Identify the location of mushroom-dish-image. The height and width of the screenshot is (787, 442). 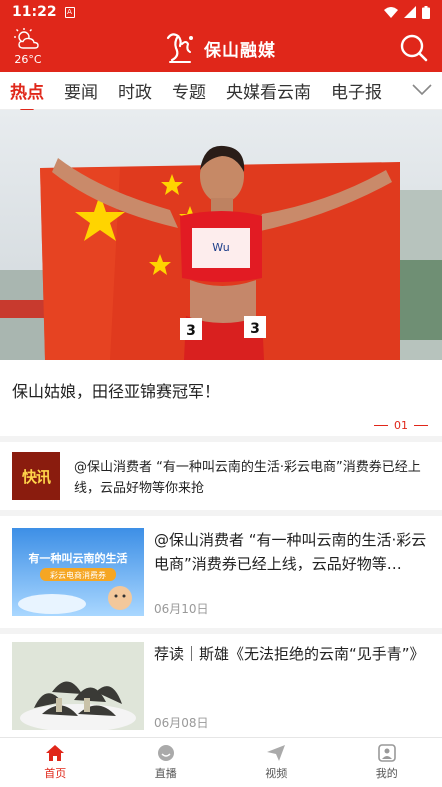
(78, 686).